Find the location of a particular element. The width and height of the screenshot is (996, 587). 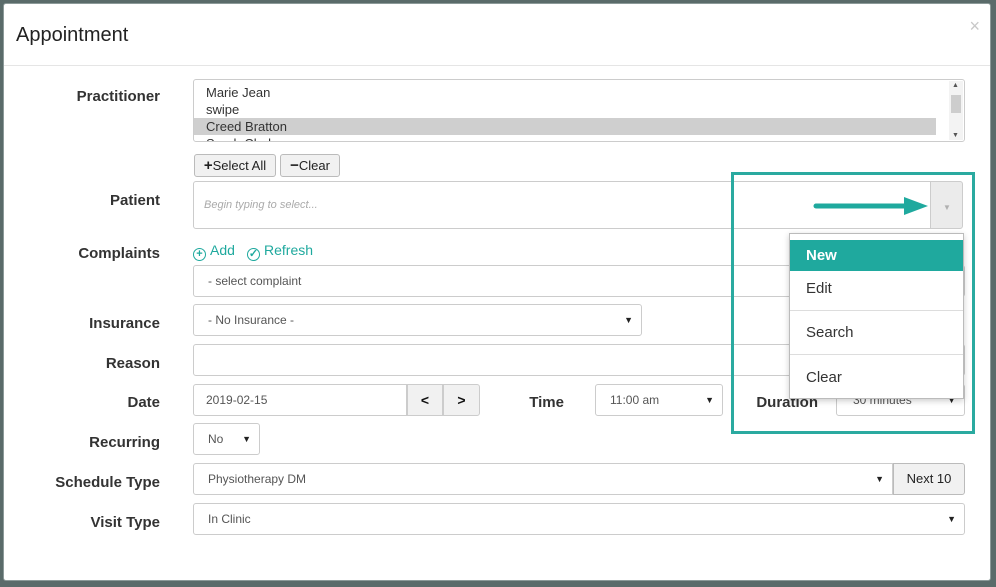

check-circle-icon: ✓ is located at coordinates (253, 254).